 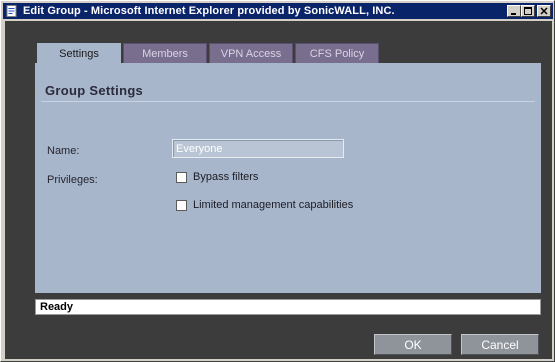 What do you see at coordinates (413, 344) in the screenshot?
I see `ok-button: OK` at bounding box center [413, 344].